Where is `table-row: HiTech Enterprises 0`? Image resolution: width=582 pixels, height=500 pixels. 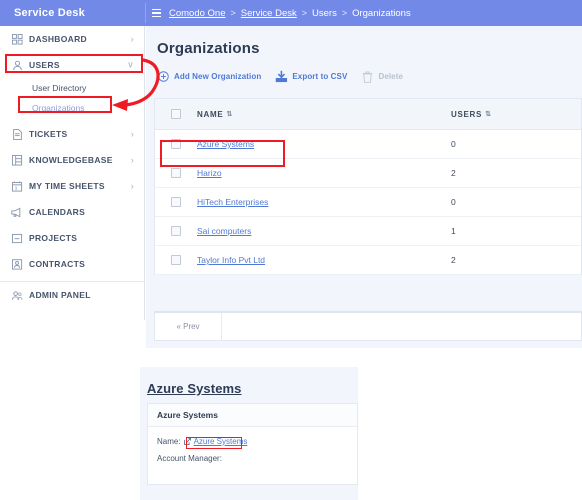
table-row: HiTech Enterprises 0 is located at coordinates (368, 202).